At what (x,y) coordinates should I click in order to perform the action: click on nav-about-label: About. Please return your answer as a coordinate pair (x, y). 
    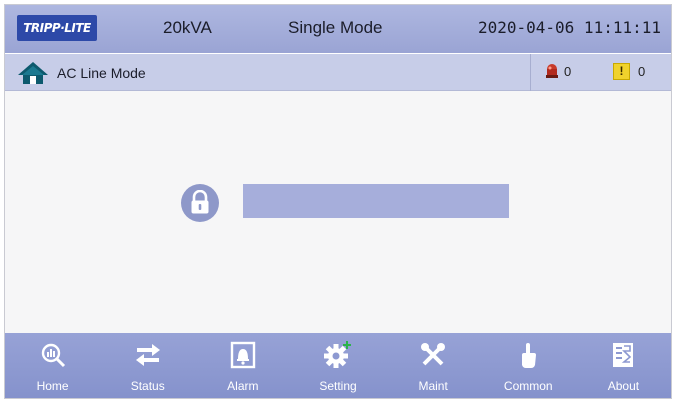
    Looking at the image, I should click on (623, 386).